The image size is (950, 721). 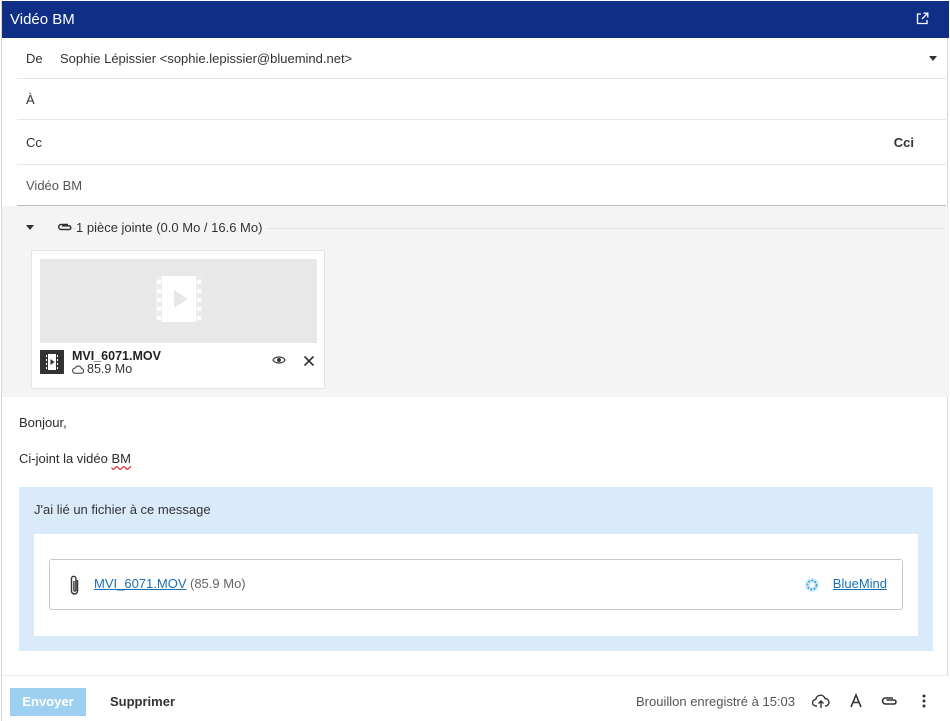 I want to click on video-thumbnail, so click(x=178, y=301).